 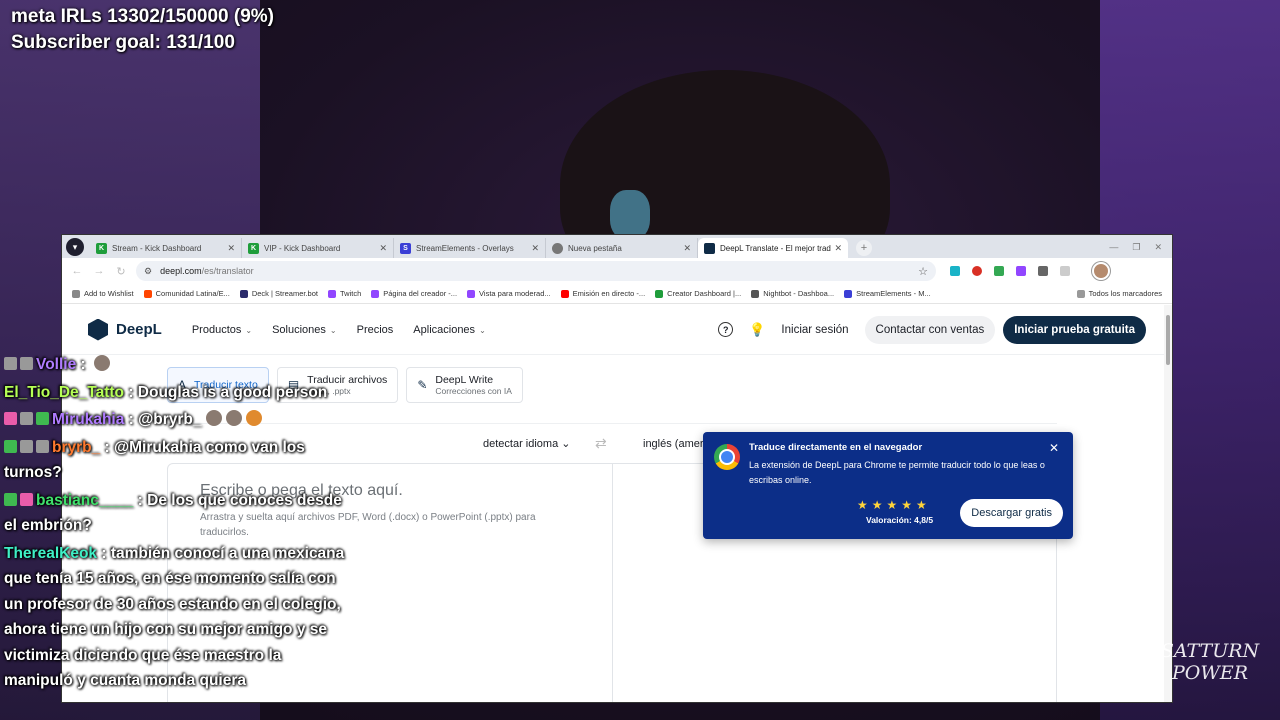 What do you see at coordinates (375, 330) in the screenshot?
I see `nav-pricing: Precios` at bounding box center [375, 330].